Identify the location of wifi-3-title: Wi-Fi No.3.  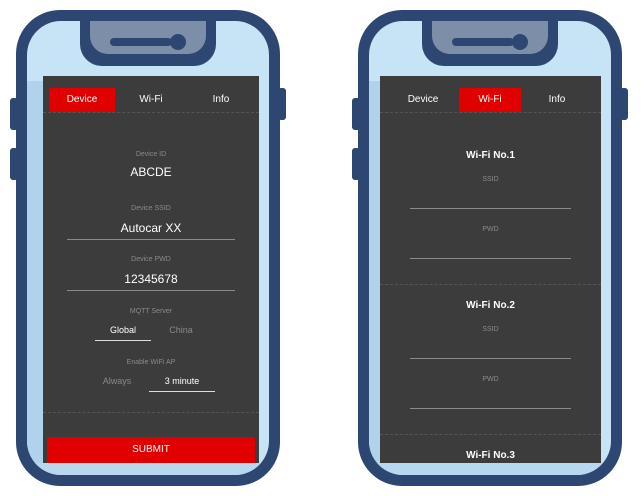
(490, 455).